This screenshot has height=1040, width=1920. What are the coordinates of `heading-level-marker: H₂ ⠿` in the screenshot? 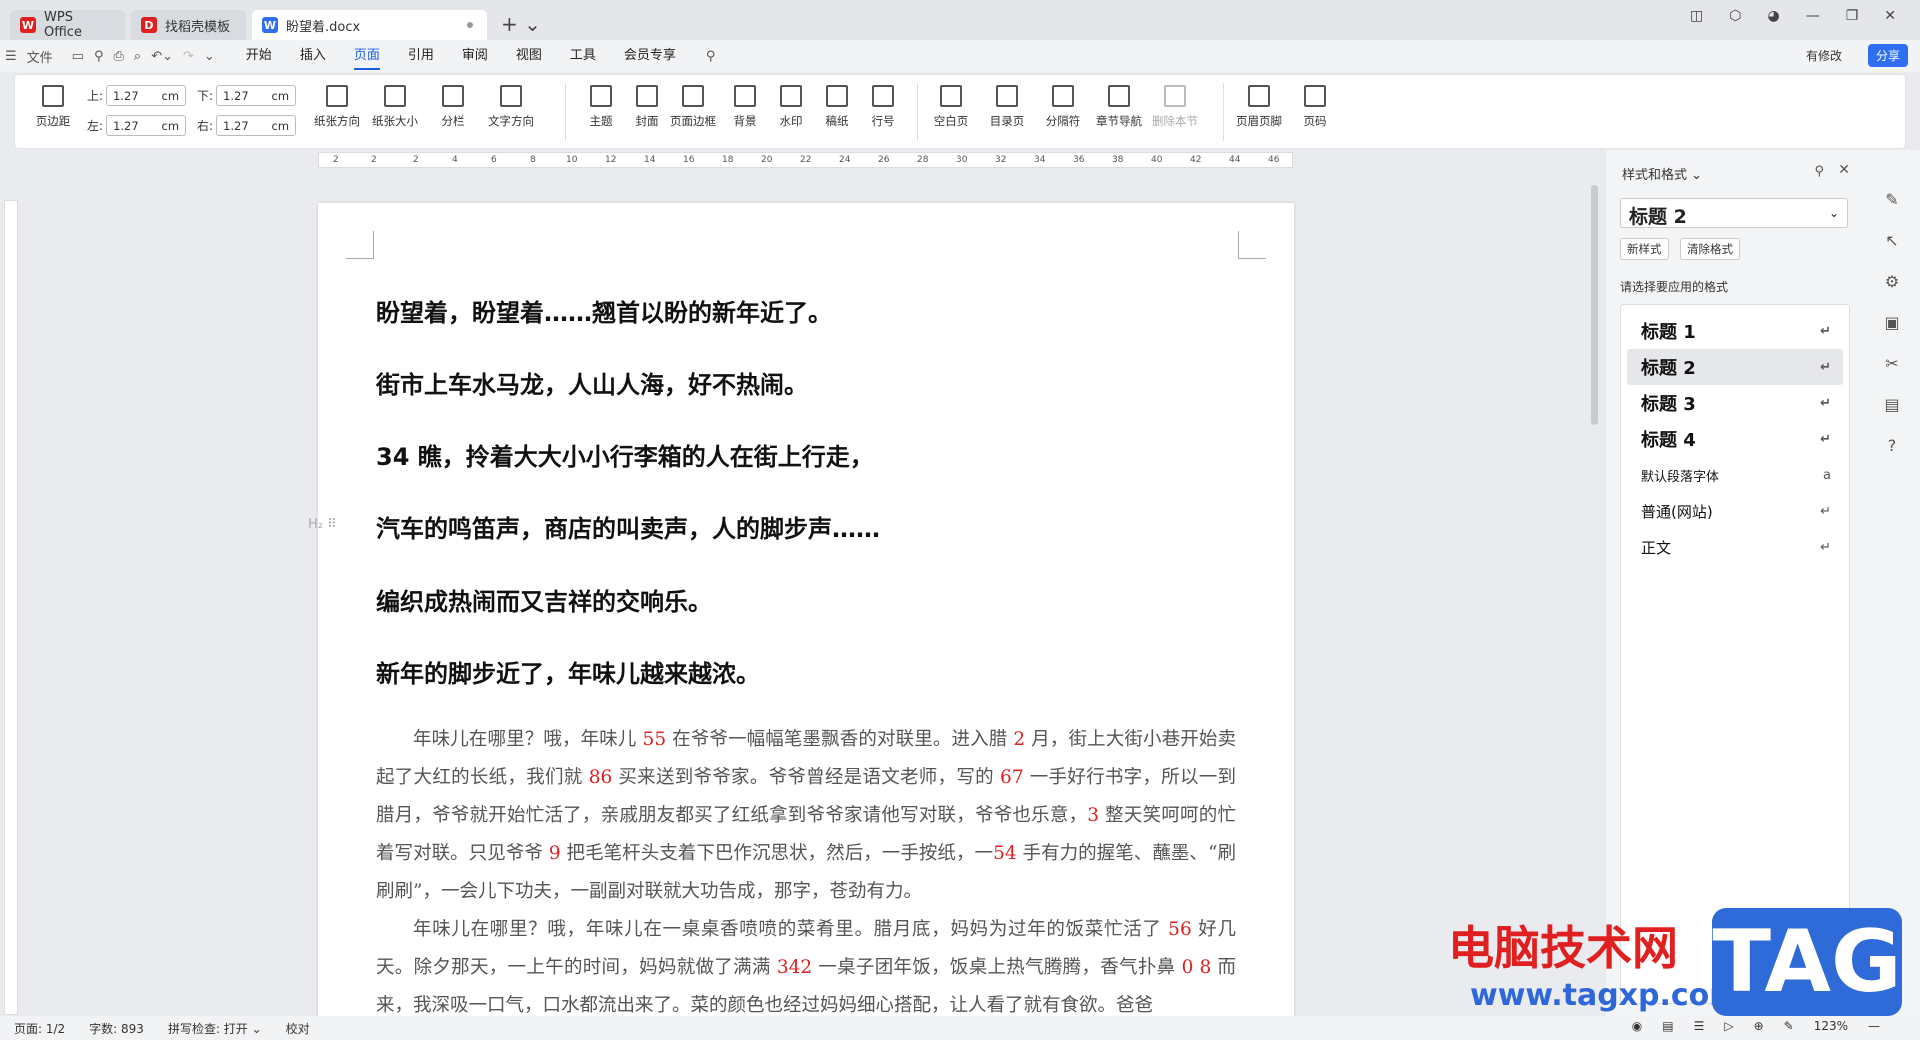 It's located at (322, 524).